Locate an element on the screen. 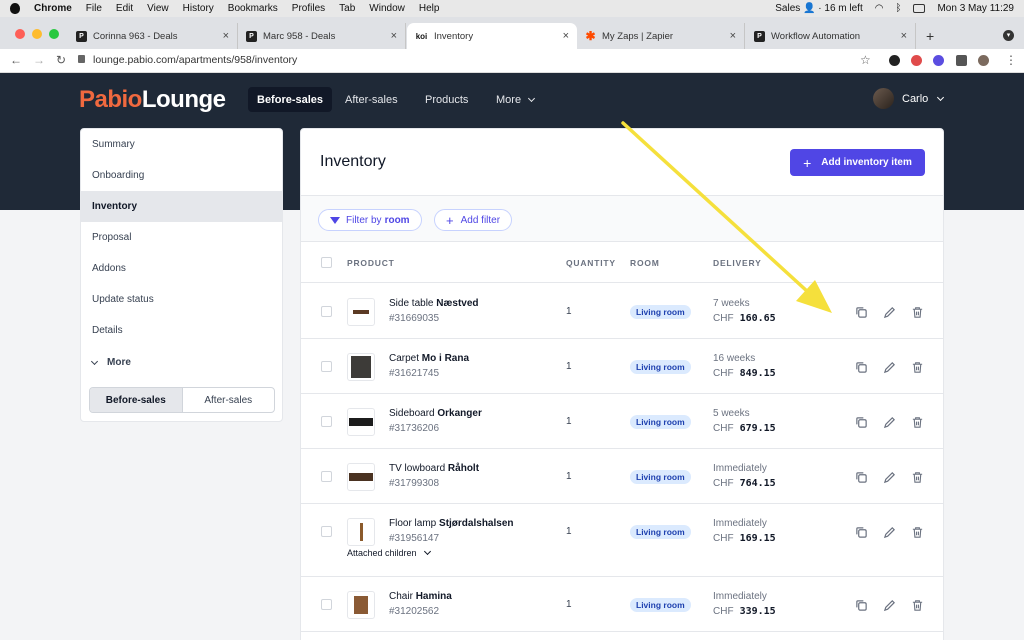 The image size is (1024, 640). sidebar-item-addons: Addons is located at coordinates (181, 268).